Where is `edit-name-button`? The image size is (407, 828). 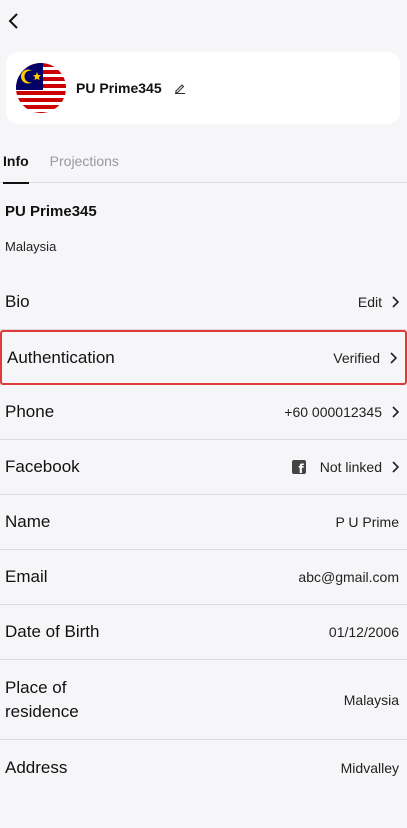
edit-name-button is located at coordinates (180, 88).